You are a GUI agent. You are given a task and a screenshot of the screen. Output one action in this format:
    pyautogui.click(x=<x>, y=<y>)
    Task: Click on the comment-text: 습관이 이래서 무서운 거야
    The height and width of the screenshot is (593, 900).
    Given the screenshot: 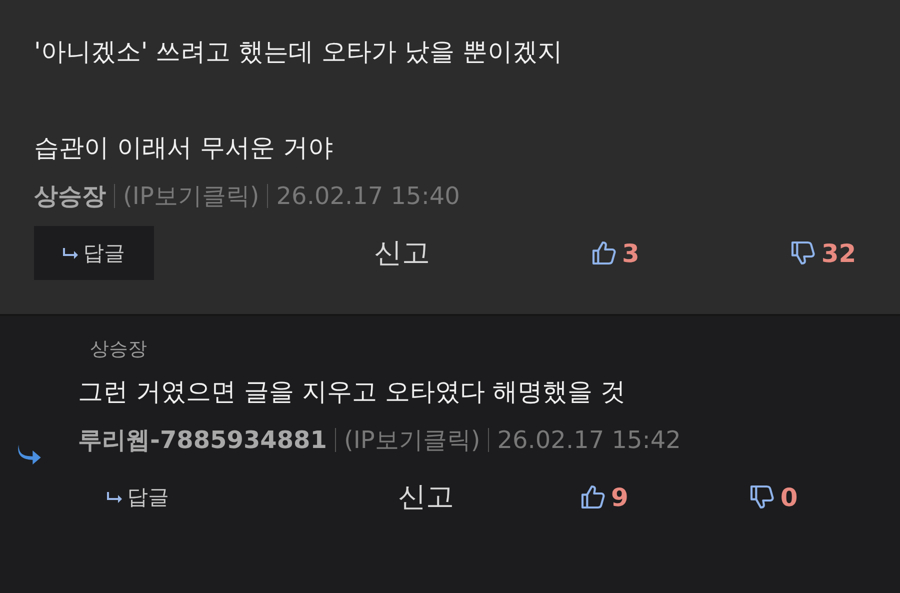 What is the action you would take?
    pyautogui.click(x=184, y=148)
    